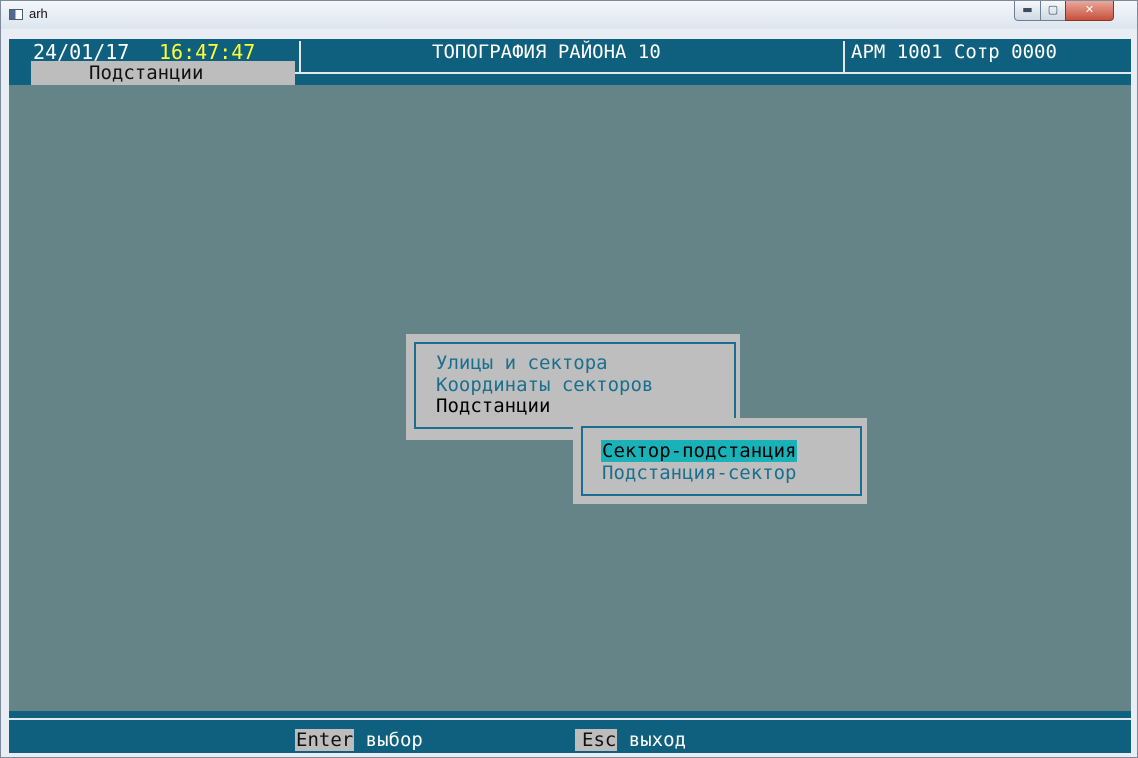 This screenshot has width=1138, height=758. What do you see at coordinates (954, 52) in the screenshot?
I see `header-workstation: АРМ 1001 Сотр 0000` at bounding box center [954, 52].